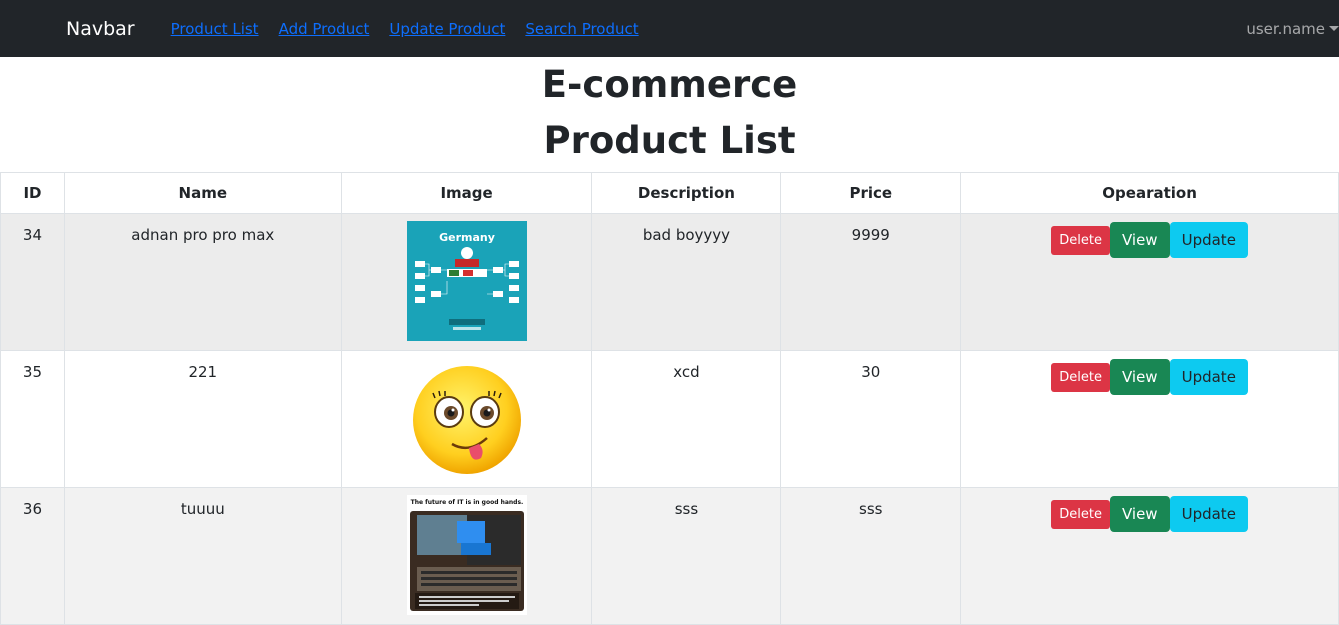  Describe the element at coordinates (32, 419) in the screenshot. I see `cell-id: 35` at that location.